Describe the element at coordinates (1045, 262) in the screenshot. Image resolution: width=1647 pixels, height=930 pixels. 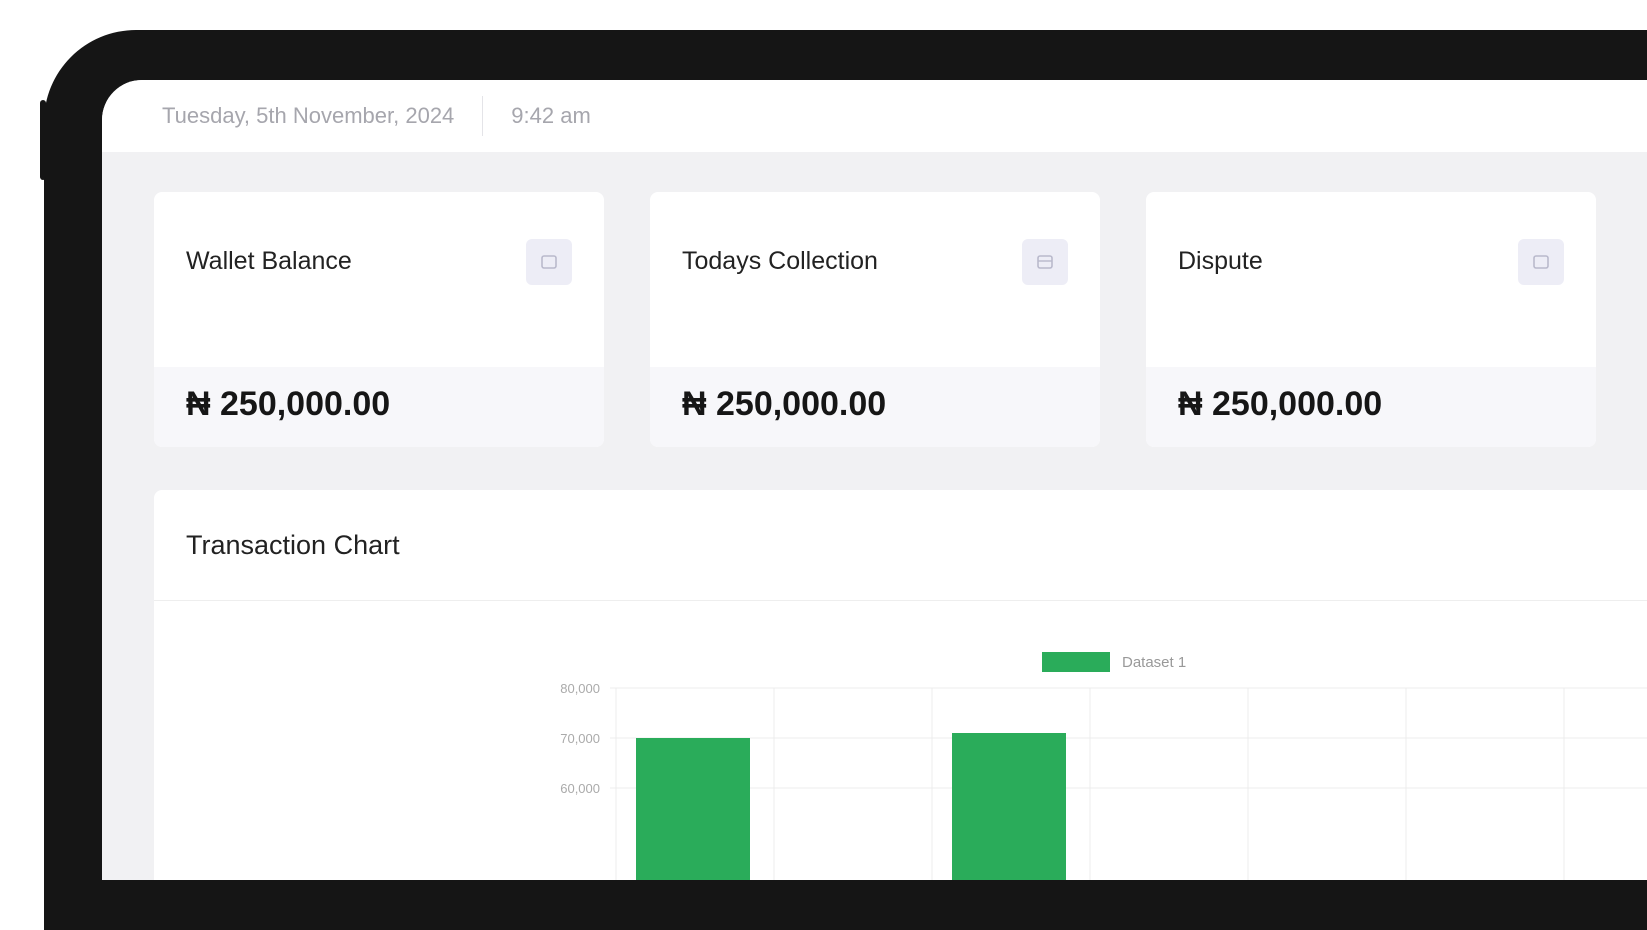
I see `collection-icon` at that location.